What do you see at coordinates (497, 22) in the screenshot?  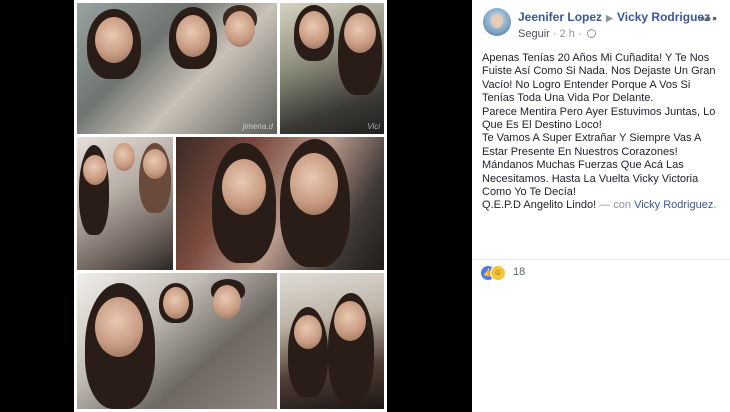 I see `avatar` at bounding box center [497, 22].